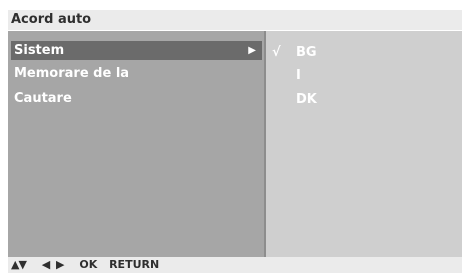  I want to click on option-bg: √ BG, so click(364, 52).